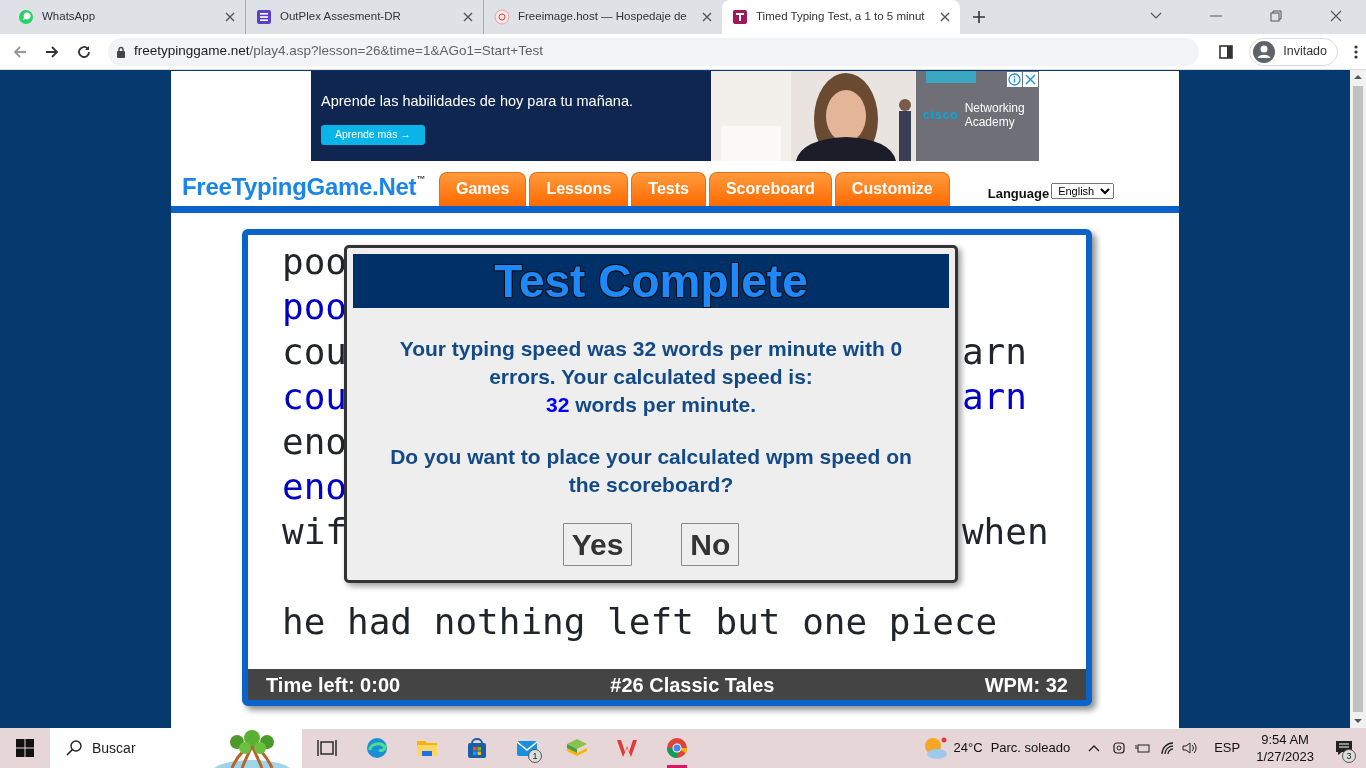 The width and height of the screenshot is (1366, 768). What do you see at coordinates (502, 17) in the screenshot?
I see `image-host-icon` at bounding box center [502, 17].